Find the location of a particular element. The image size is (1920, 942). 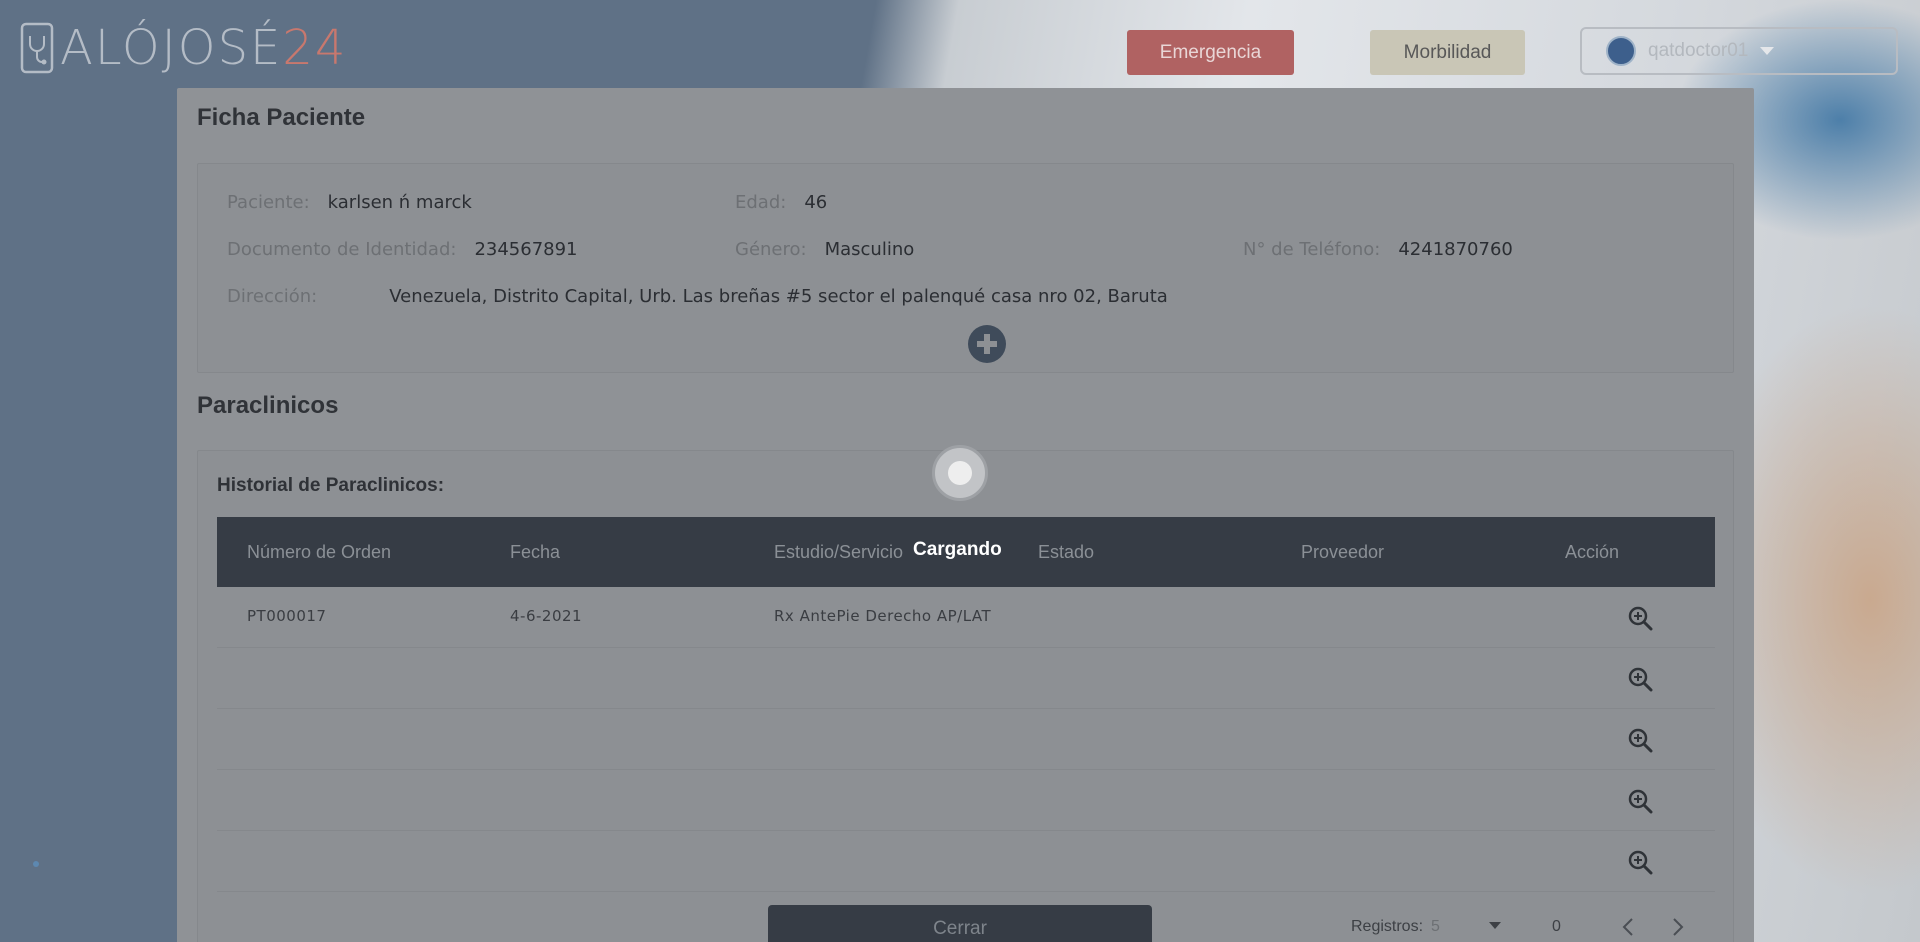

col-estado: Estado is located at coordinates (1066, 552).